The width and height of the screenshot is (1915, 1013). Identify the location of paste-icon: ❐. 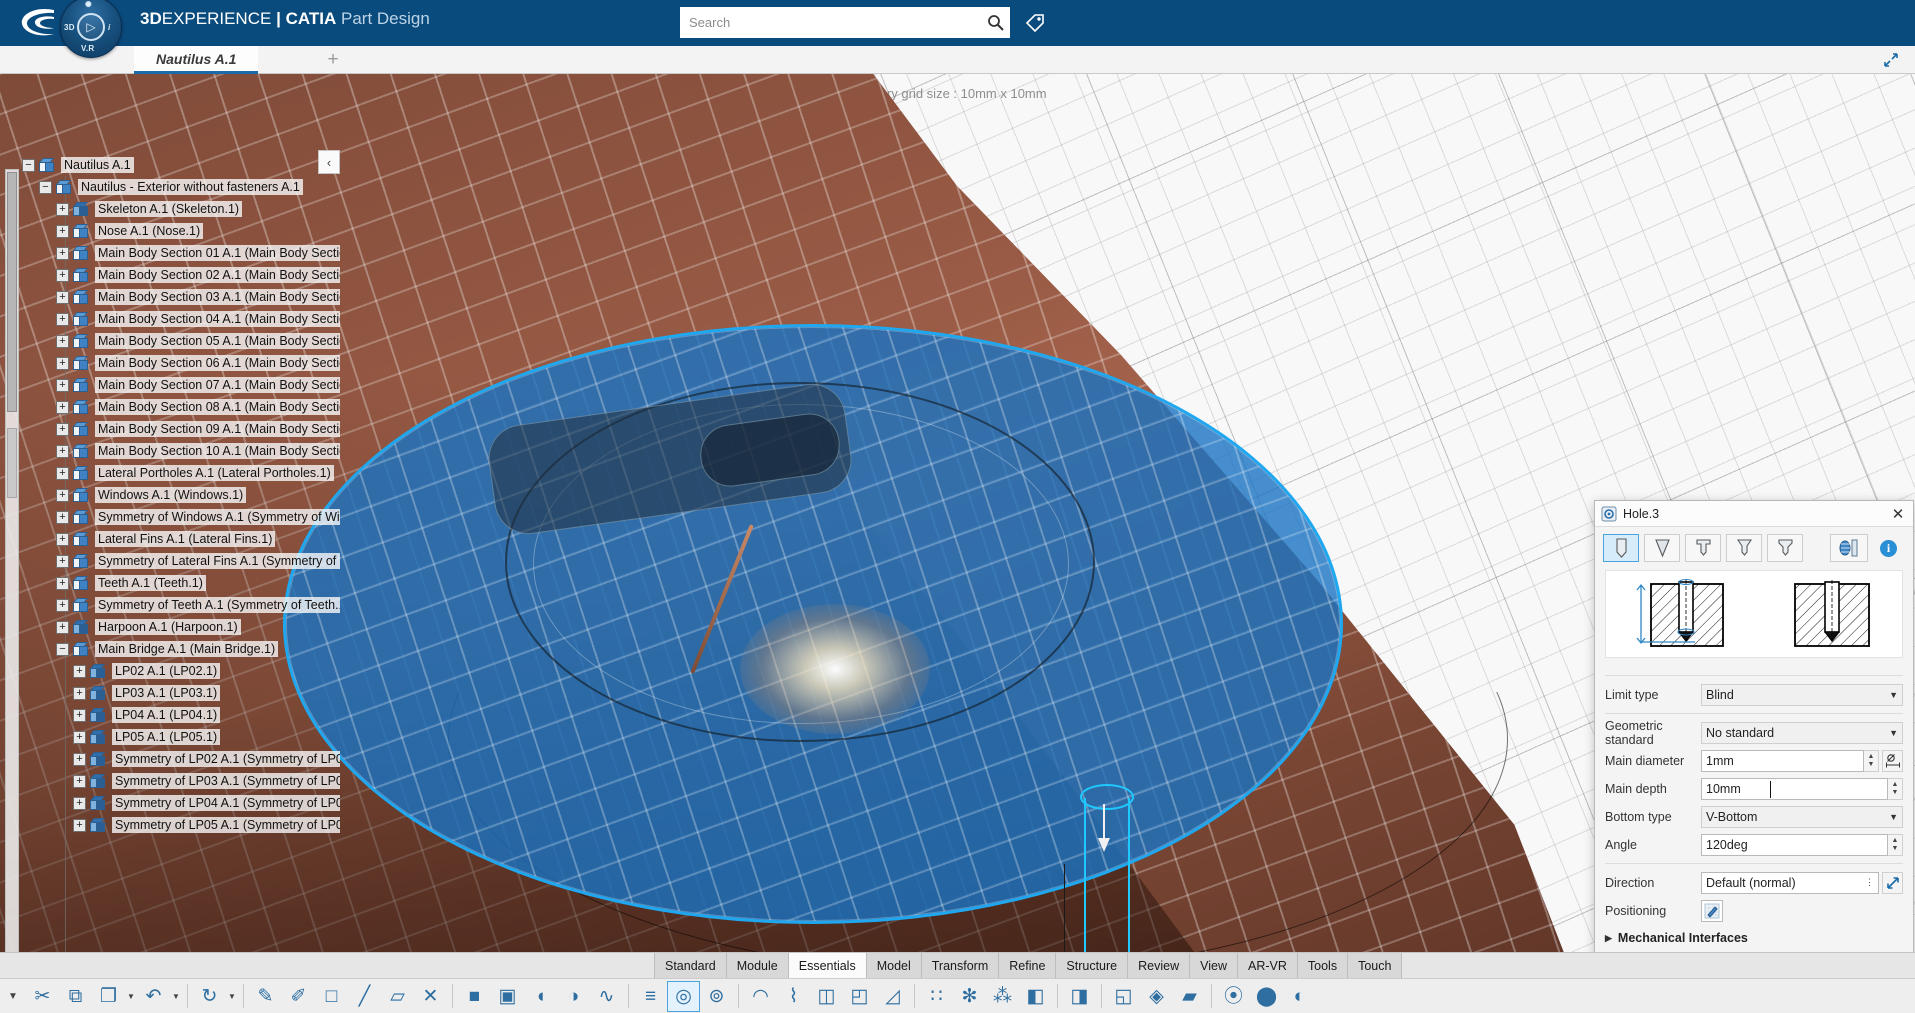
(108, 996).